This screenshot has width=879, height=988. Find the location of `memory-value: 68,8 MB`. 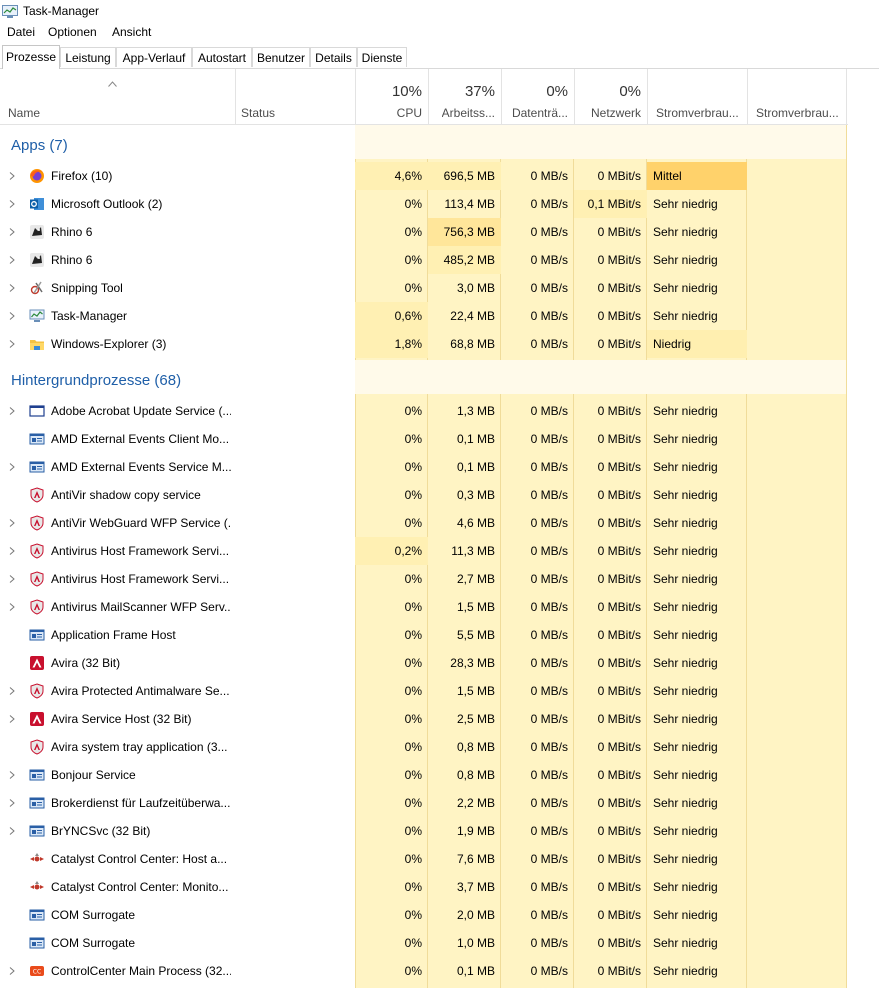

memory-value: 68,8 MB is located at coordinates (472, 344).